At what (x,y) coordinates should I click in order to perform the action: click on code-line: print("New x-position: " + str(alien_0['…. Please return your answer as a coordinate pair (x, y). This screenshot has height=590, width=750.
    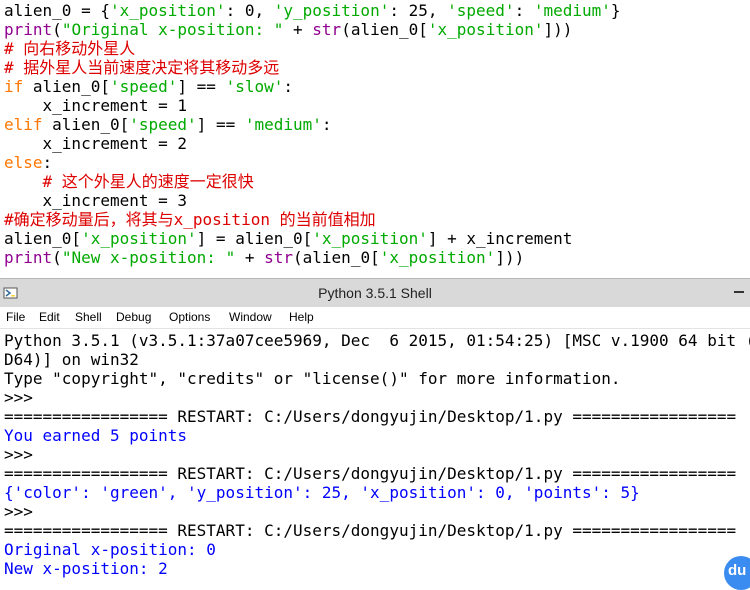
    Looking at the image, I should click on (264, 257).